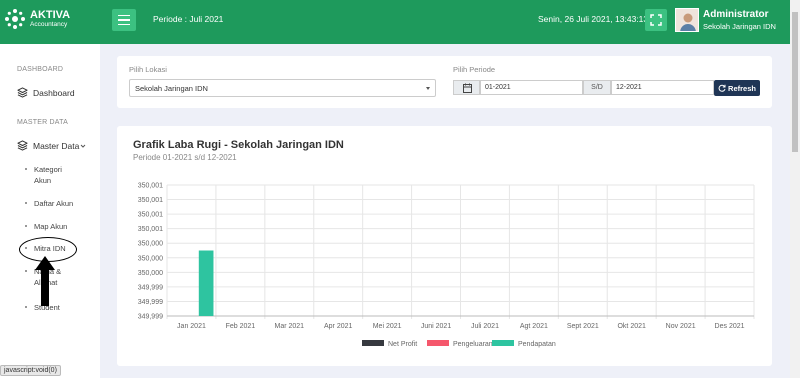 The image size is (800, 378). Describe the element at coordinates (56, 145) in the screenshot. I see `sidebar-item-label: Master Data` at that location.